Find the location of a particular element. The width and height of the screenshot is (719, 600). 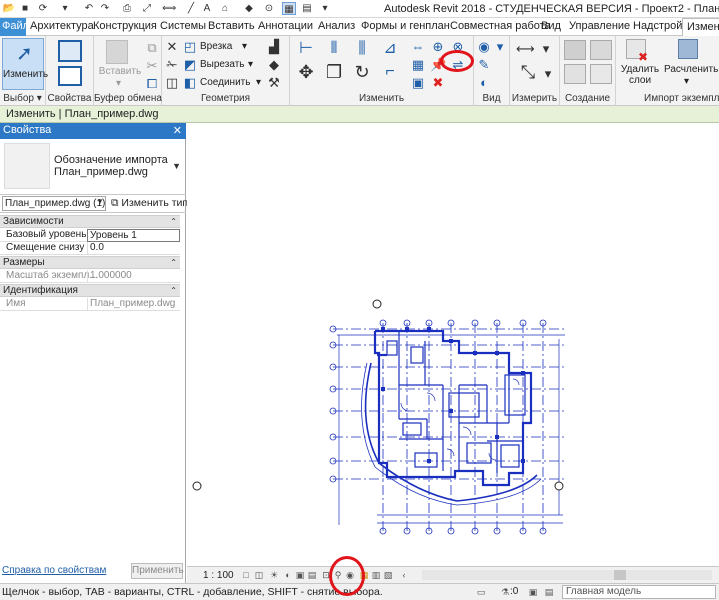

join-label: Соединить is located at coordinates (225, 82).